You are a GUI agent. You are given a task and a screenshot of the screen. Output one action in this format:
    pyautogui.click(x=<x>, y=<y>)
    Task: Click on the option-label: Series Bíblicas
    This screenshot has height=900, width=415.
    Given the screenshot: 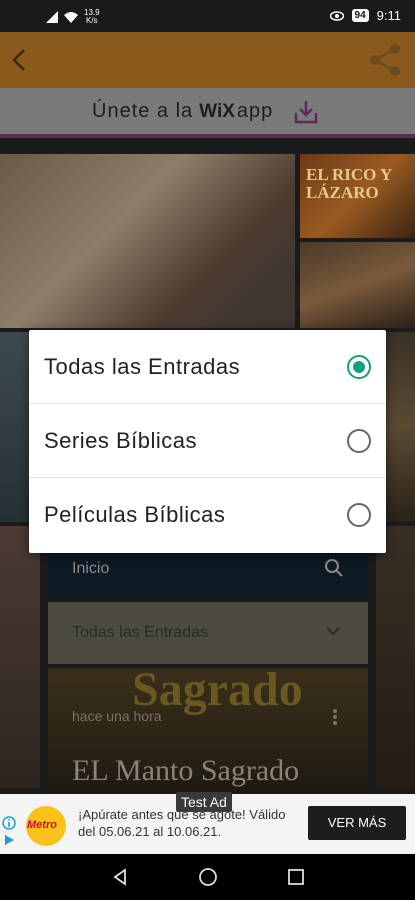 What is the action you would take?
    pyautogui.click(x=121, y=440)
    